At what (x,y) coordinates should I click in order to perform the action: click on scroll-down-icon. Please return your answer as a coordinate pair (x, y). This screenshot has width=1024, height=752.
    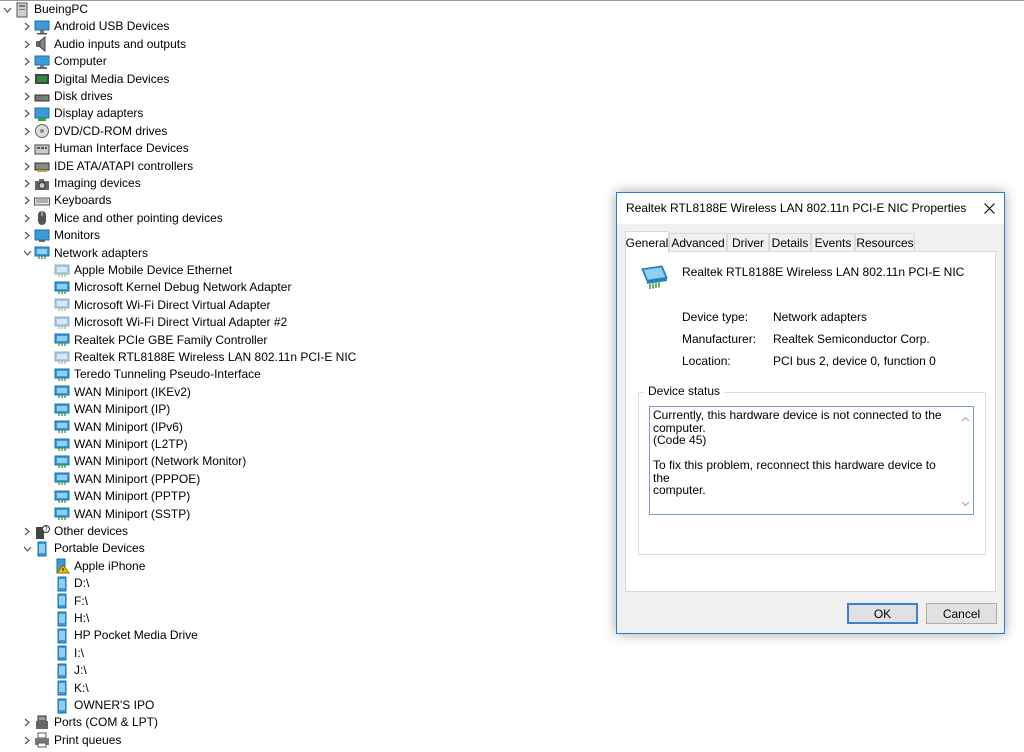
    Looking at the image, I should click on (965, 503).